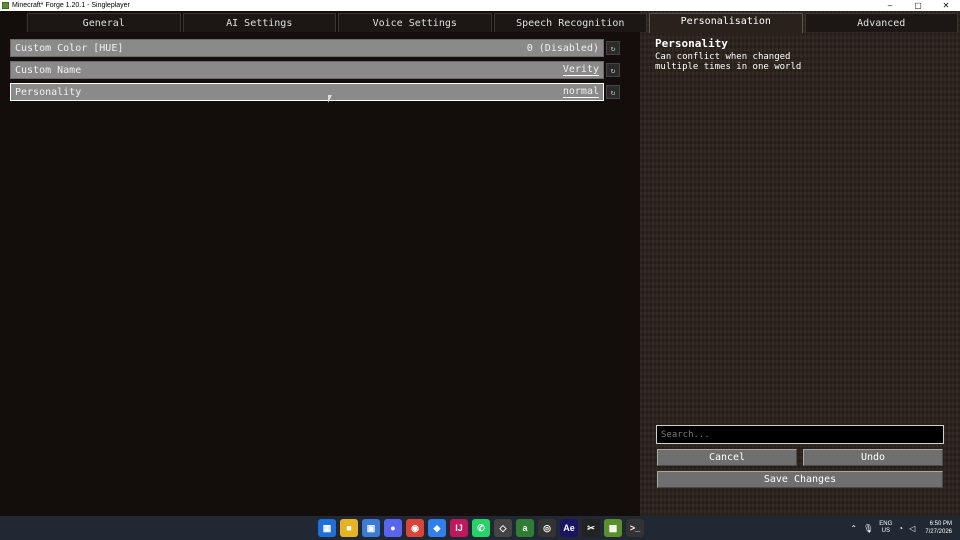 The height and width of the screenshot is (540, 960). I want to click on microphone-icon: 🎙, so click(868, 528).